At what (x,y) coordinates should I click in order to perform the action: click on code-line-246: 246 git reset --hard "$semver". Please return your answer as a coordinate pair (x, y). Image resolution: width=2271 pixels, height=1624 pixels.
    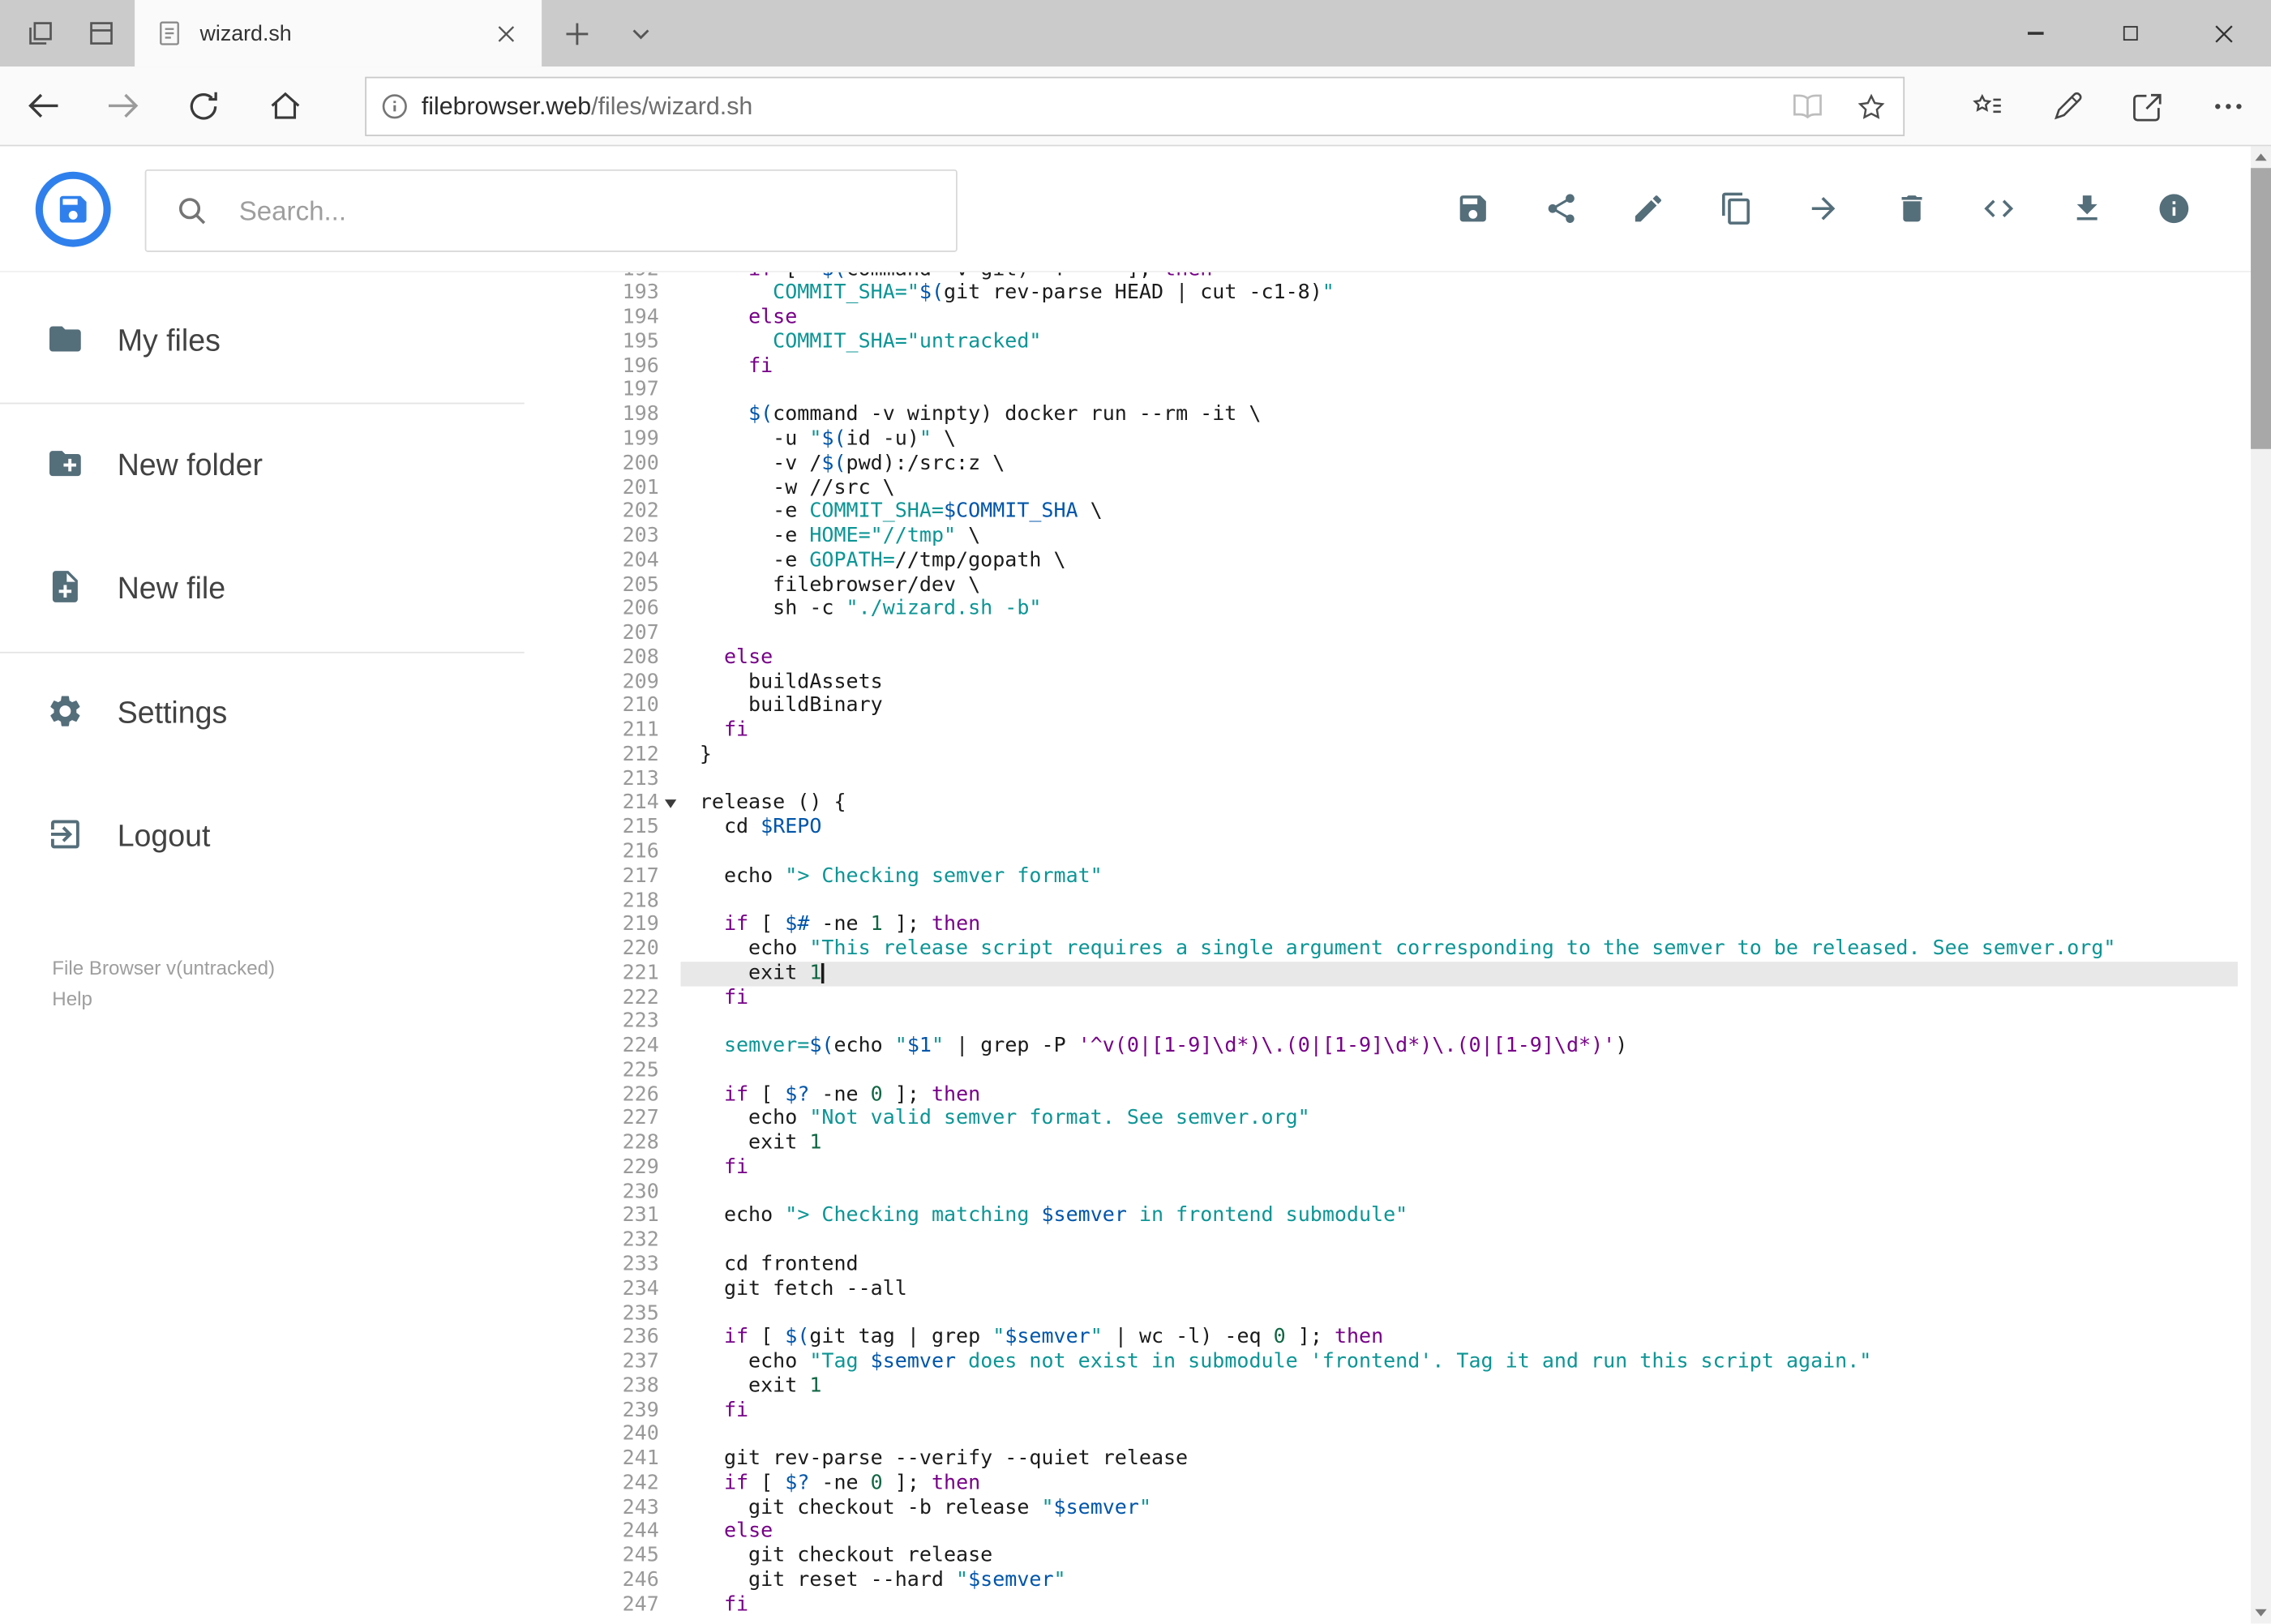
    Looking at the image, I should click on (1411, 1581).